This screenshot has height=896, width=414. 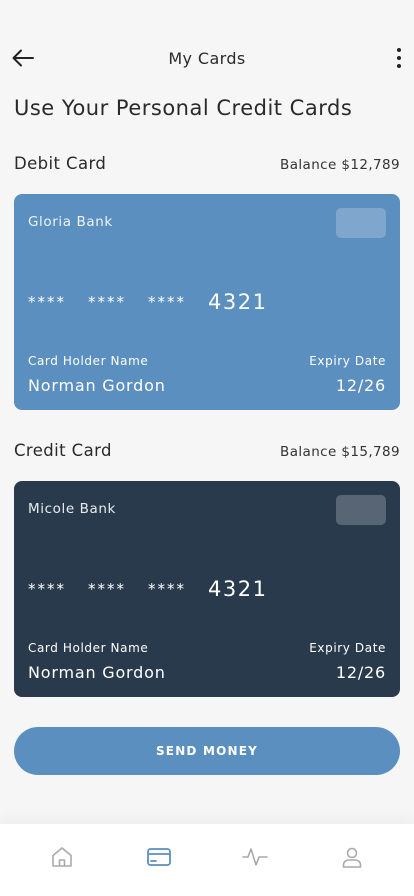 I want to click on section-label: Debit Card, so click(x=60, y=163).